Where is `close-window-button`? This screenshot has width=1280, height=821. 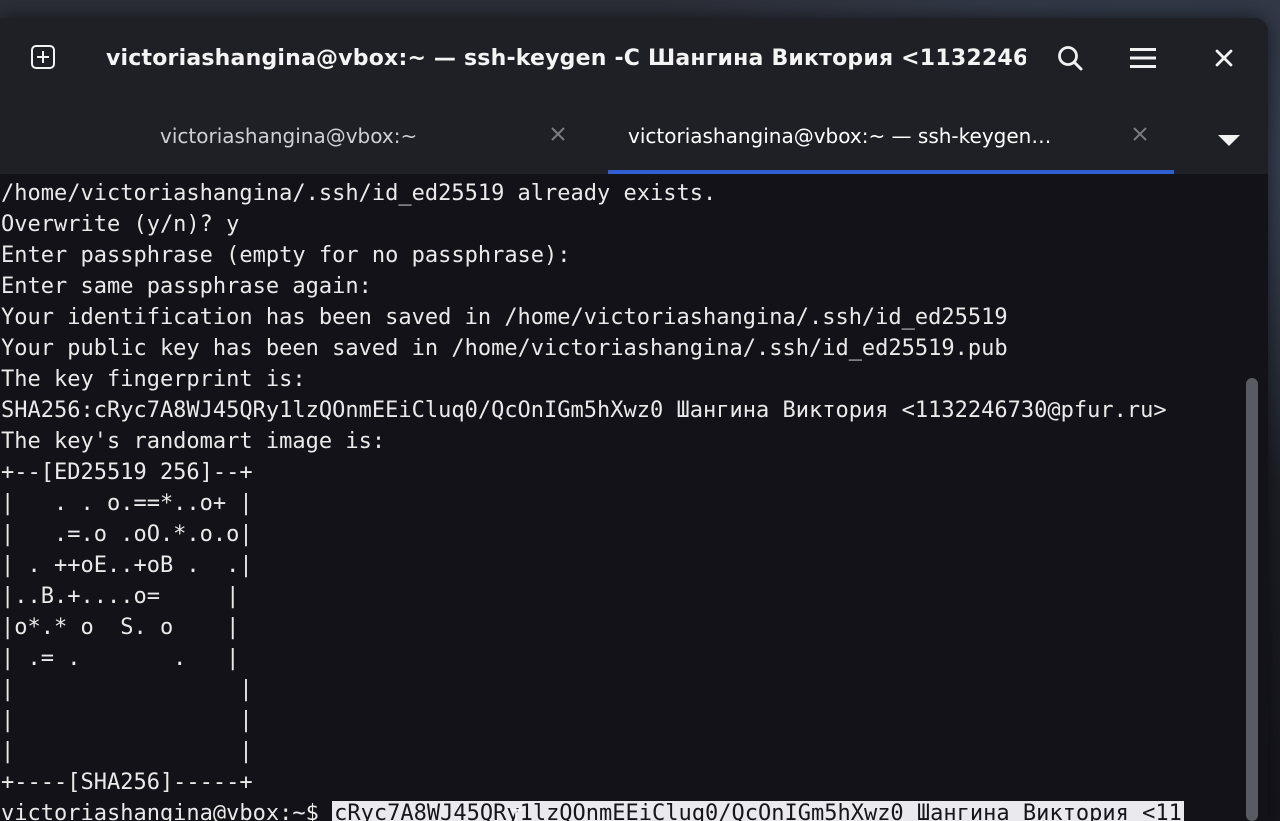 close-window-button is located at coordinates (1224, 58).